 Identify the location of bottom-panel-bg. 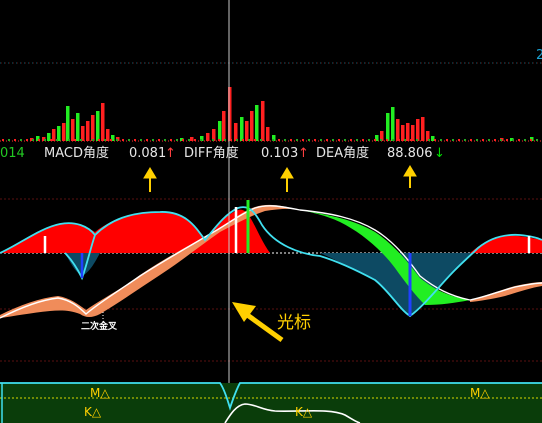
(271, 403).